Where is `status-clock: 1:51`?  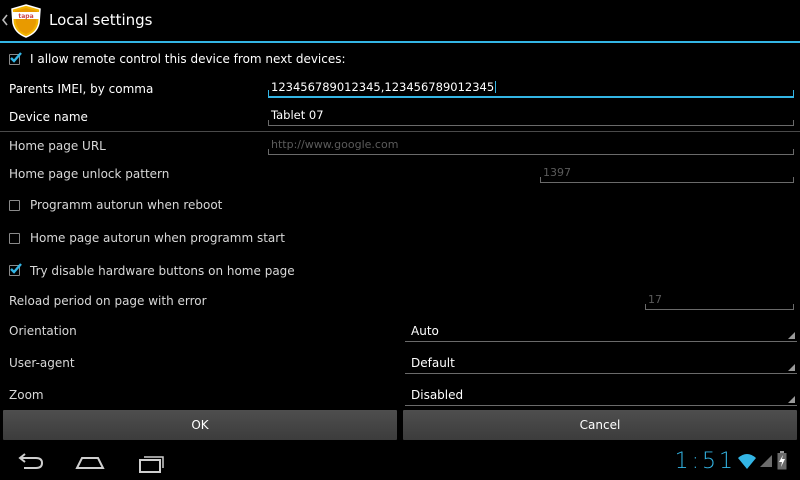 status-clock: 1:51 is located at coordinates (705, 461).